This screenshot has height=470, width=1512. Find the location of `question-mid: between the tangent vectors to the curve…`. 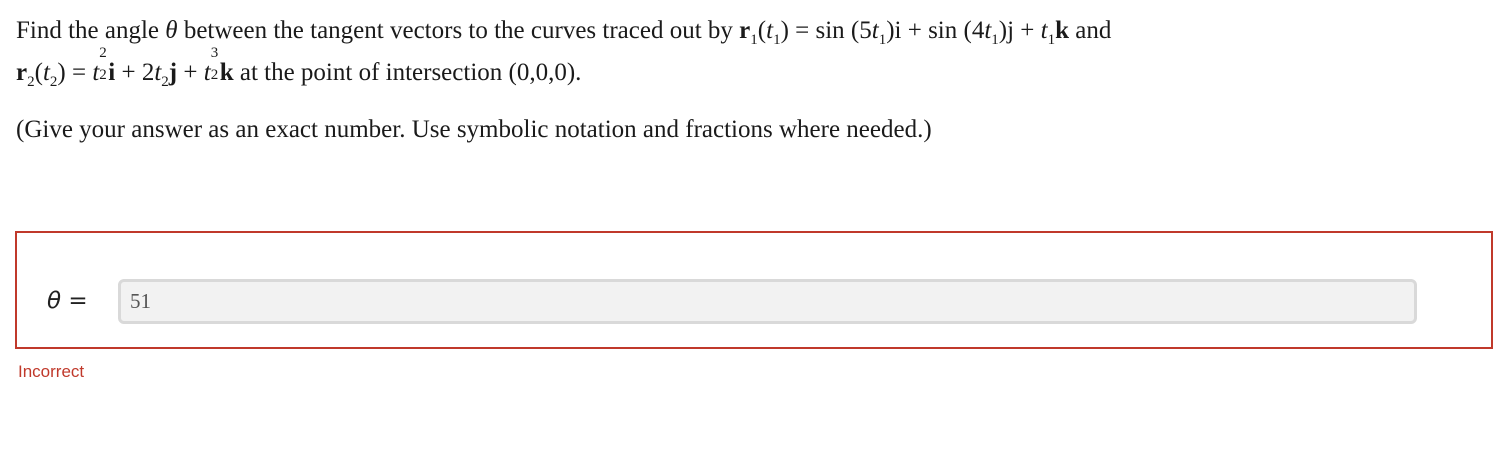

question-mid: between the tangent vectors to the curve… is located at coordinates (458, 30).